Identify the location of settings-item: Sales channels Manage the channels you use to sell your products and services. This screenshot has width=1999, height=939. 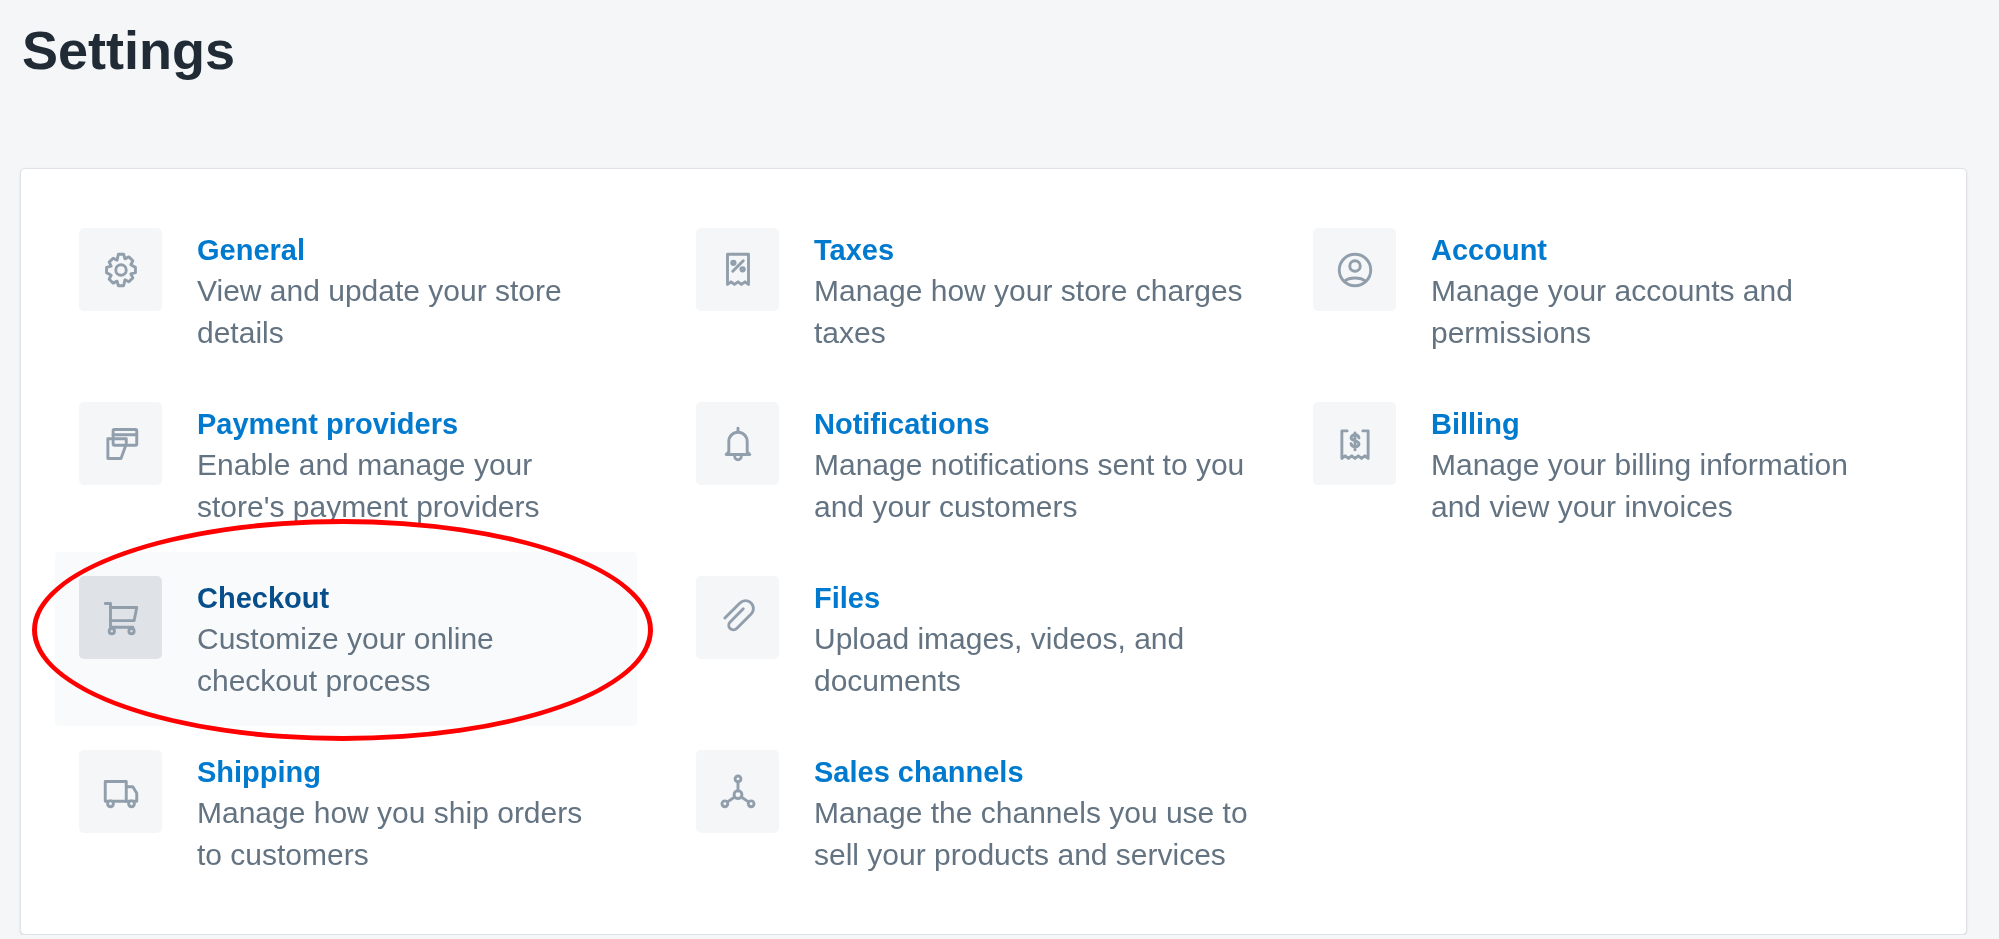
(980, 813).